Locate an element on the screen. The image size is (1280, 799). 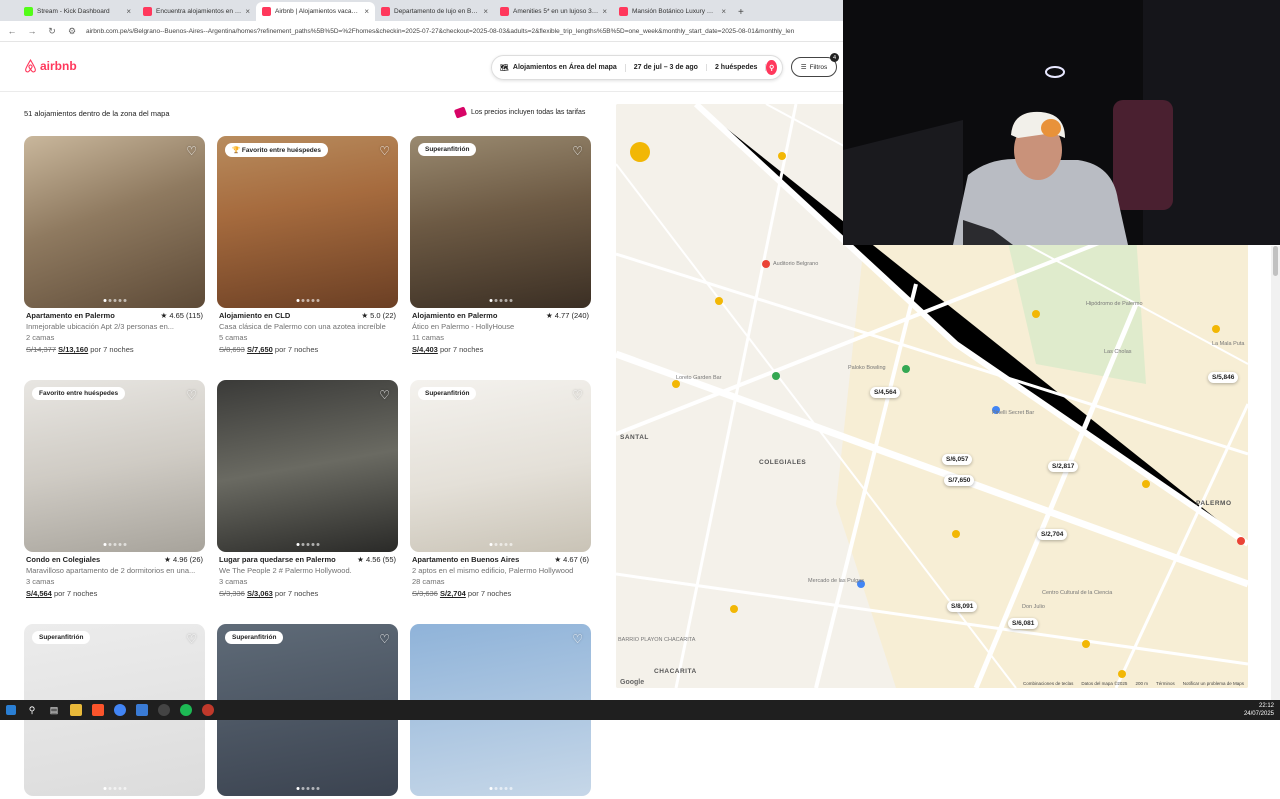
browser-tab: Departamento de lujo en Bosq × is located at coordinates (434, 11).